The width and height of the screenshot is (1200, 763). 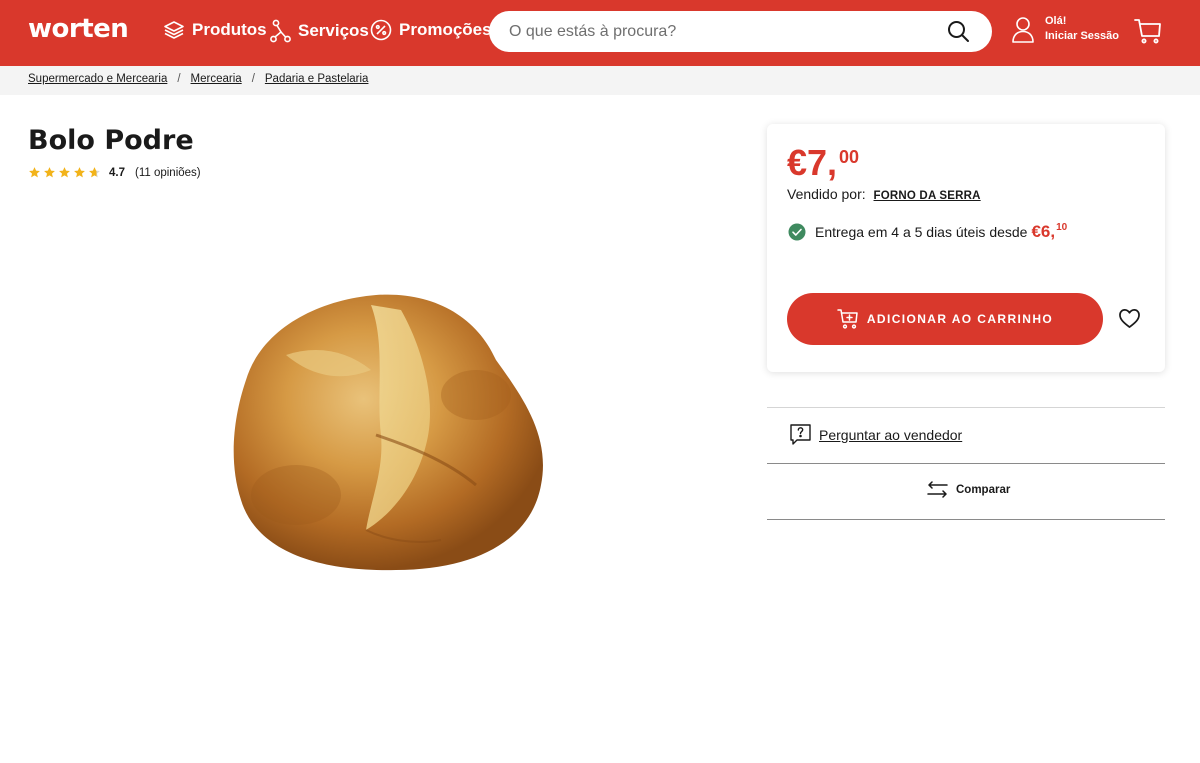 What do you see at coordinates (927, 196) in the screenshot?
I see `seller-name-link: FORNO DA SERRA` at bounding box center [927, 196].